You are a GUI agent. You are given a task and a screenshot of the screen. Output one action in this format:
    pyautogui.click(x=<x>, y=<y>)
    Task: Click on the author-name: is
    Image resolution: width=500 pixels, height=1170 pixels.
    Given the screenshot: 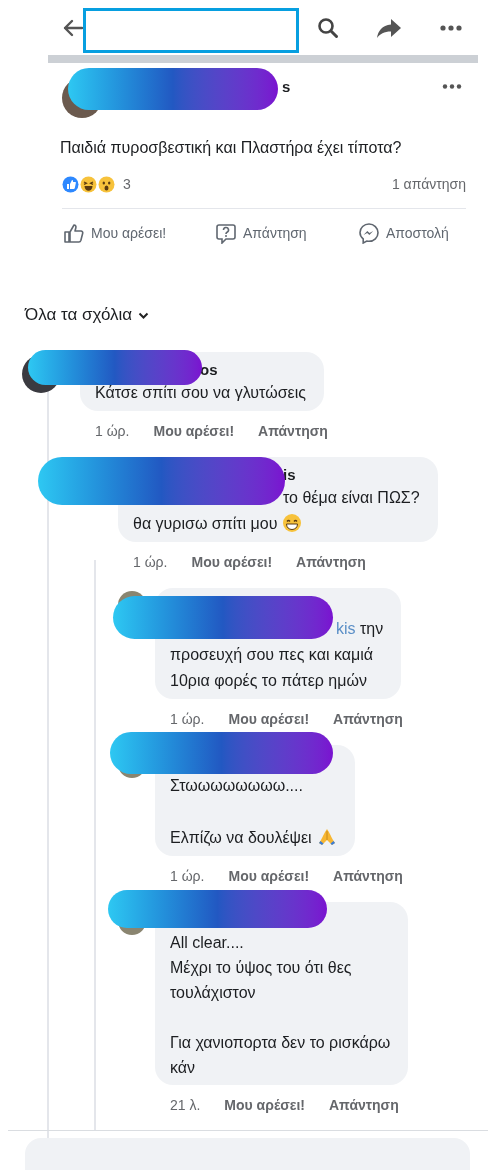 What is the action you would take?
    pyautogui.click(x=289, y=474)
    